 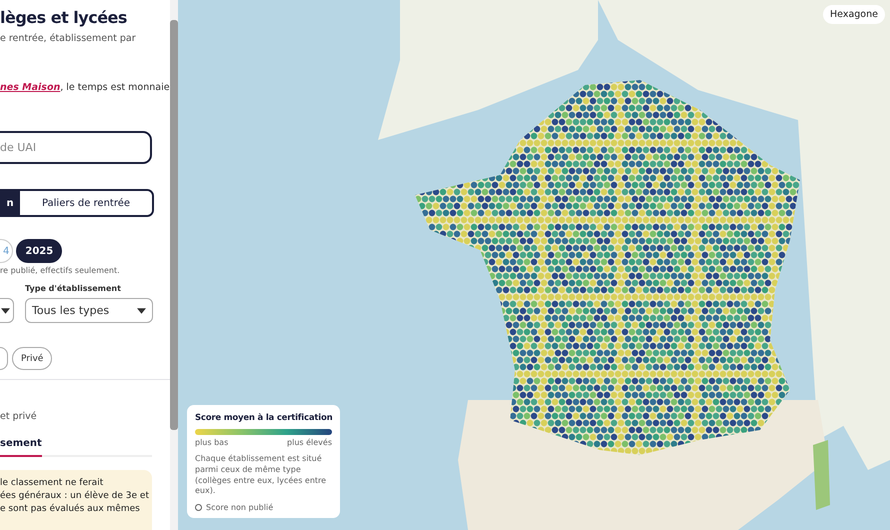 I want to click on page-title: lèges et lycées, so click(x=63, y=17).